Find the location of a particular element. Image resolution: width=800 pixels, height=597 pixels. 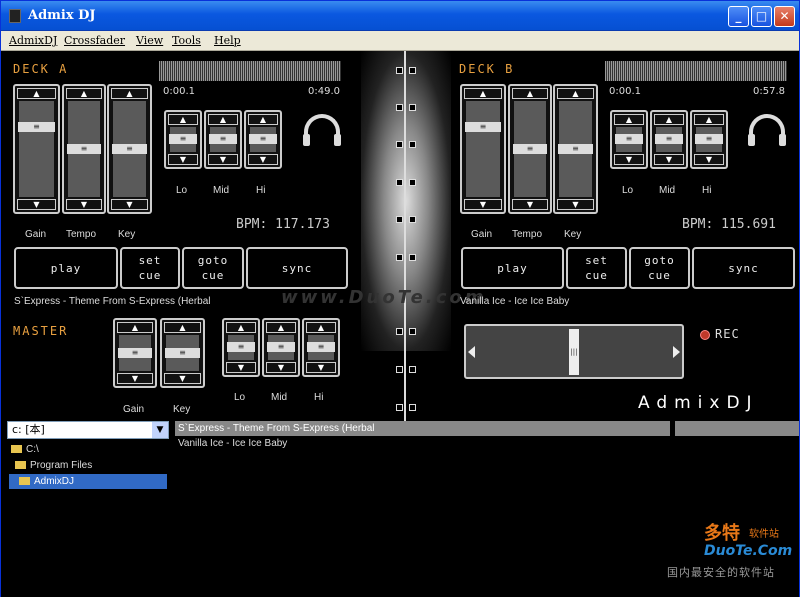

watermark-url: DuoTe.Com is located at coordinates (748, 551).